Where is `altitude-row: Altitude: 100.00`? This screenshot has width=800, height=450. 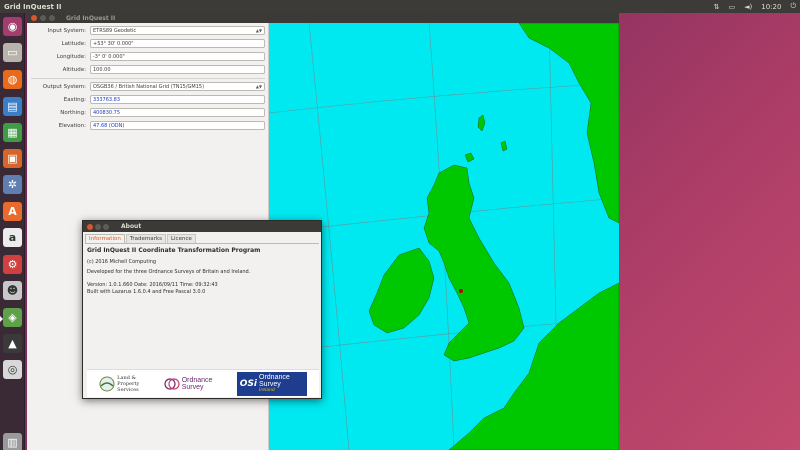
altitude-row: Altitude: 100.00 is located at coordinates (148, 69).